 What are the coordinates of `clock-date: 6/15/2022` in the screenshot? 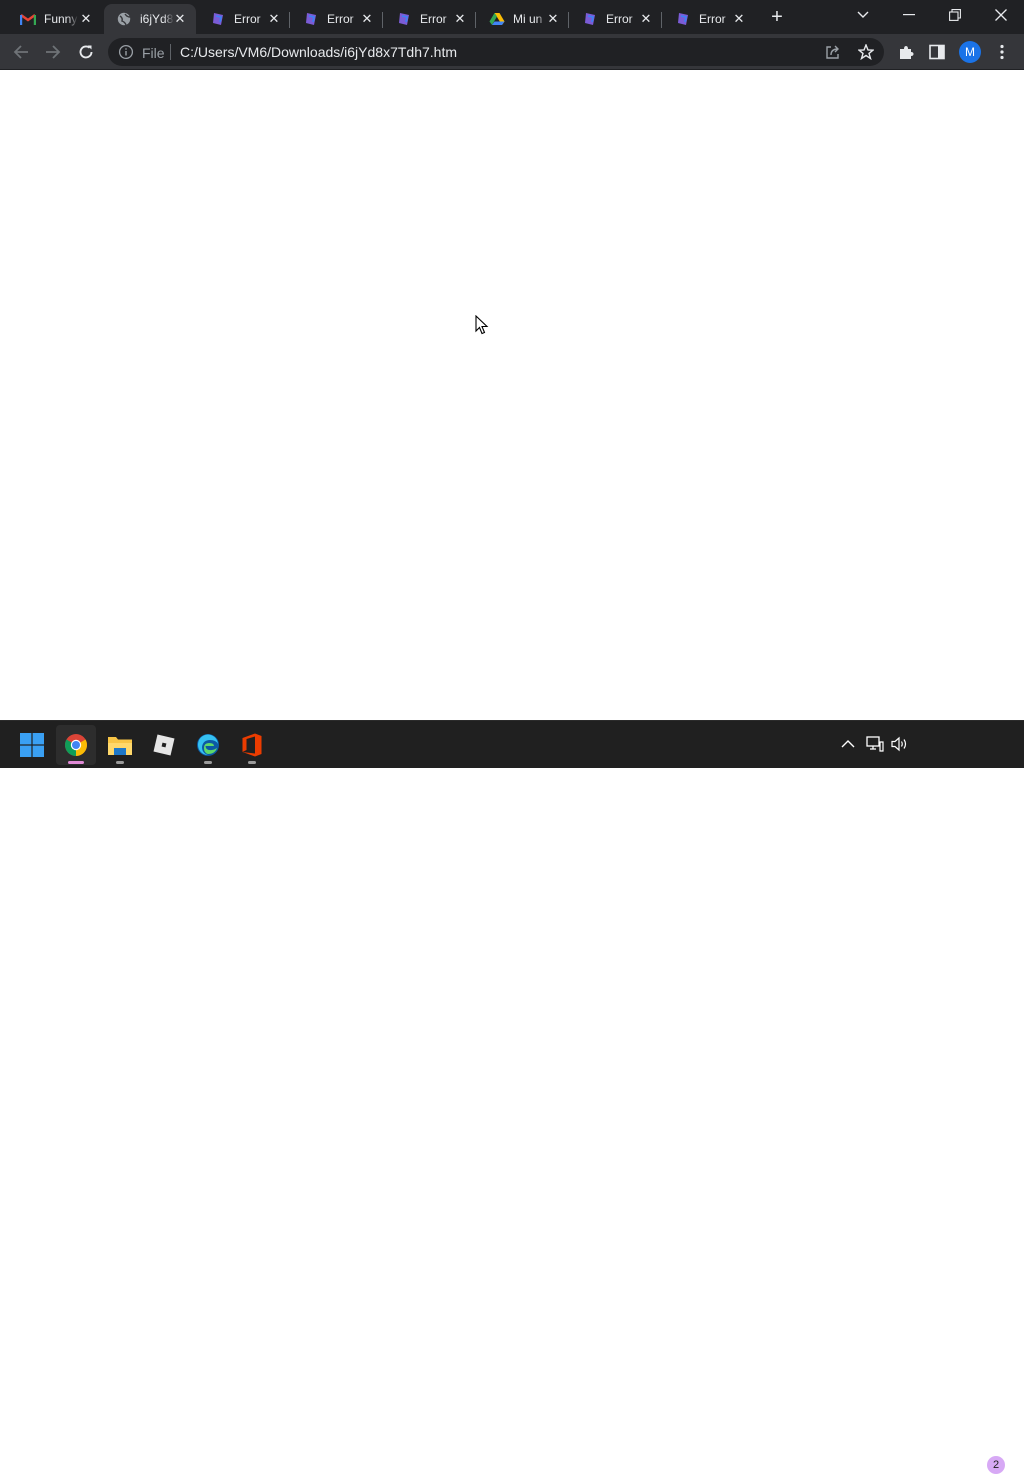 It's located at (948, 1473).